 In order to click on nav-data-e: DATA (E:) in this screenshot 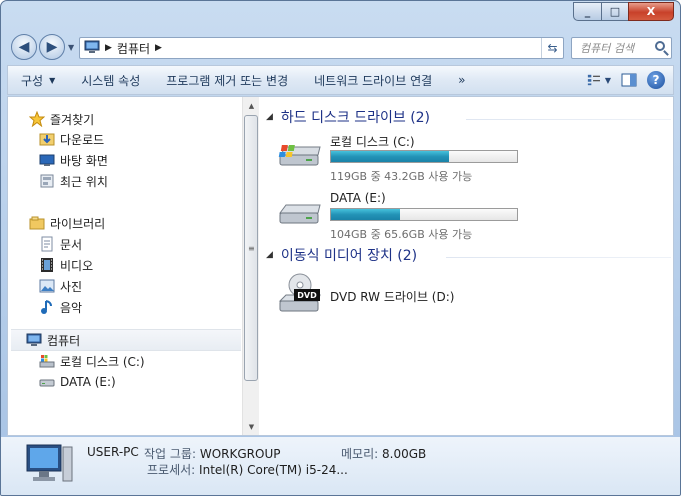, I will do `click(77, 382)`.